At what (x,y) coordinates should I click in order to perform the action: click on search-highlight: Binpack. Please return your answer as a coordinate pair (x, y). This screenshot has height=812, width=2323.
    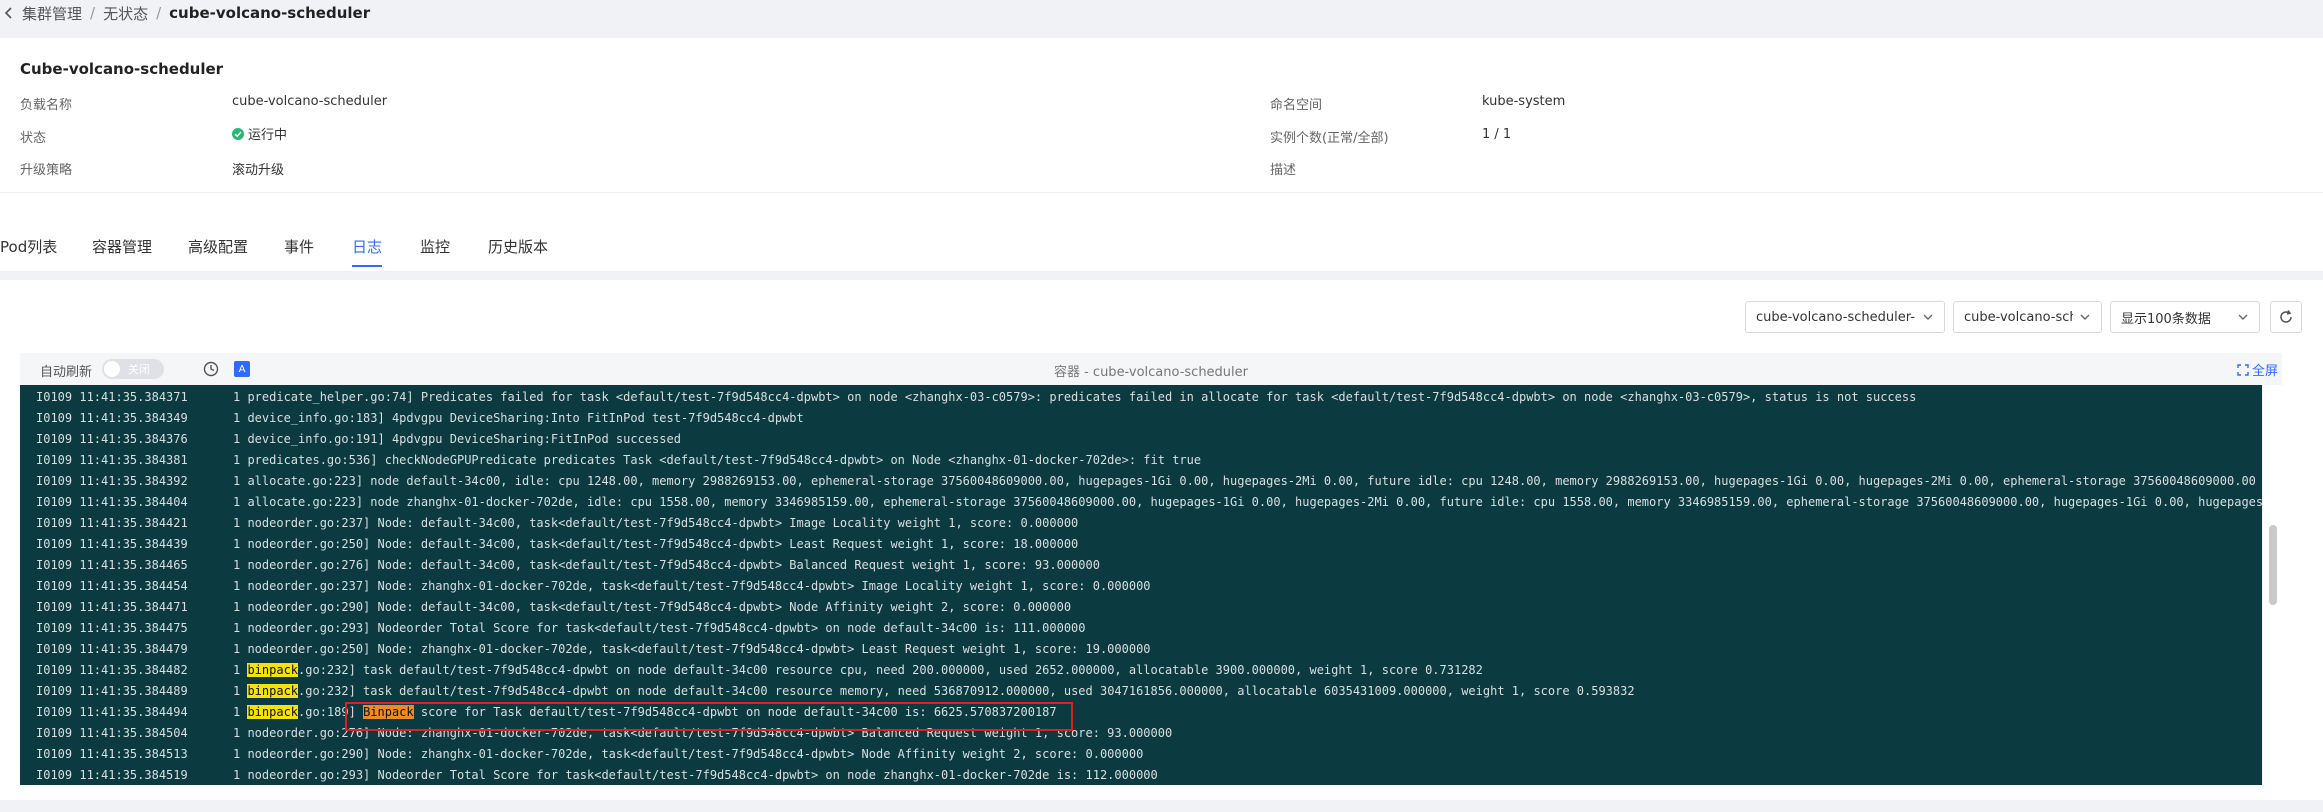
    Looking at the image, I should click on (388, 712).